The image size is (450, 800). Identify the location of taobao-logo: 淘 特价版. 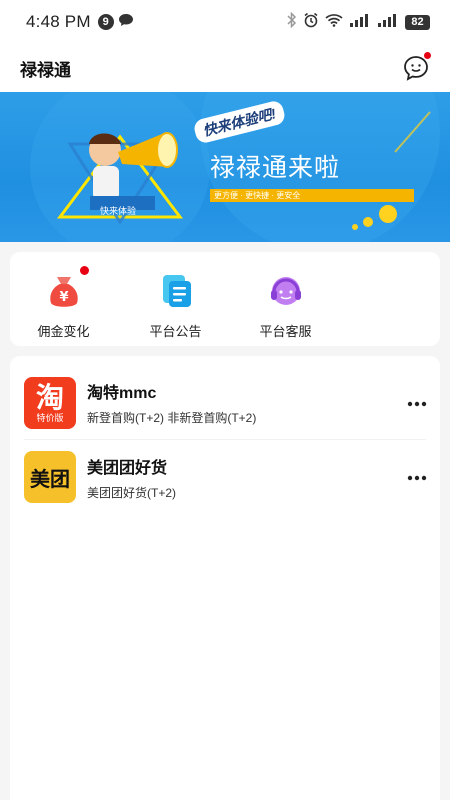
(50, 402).